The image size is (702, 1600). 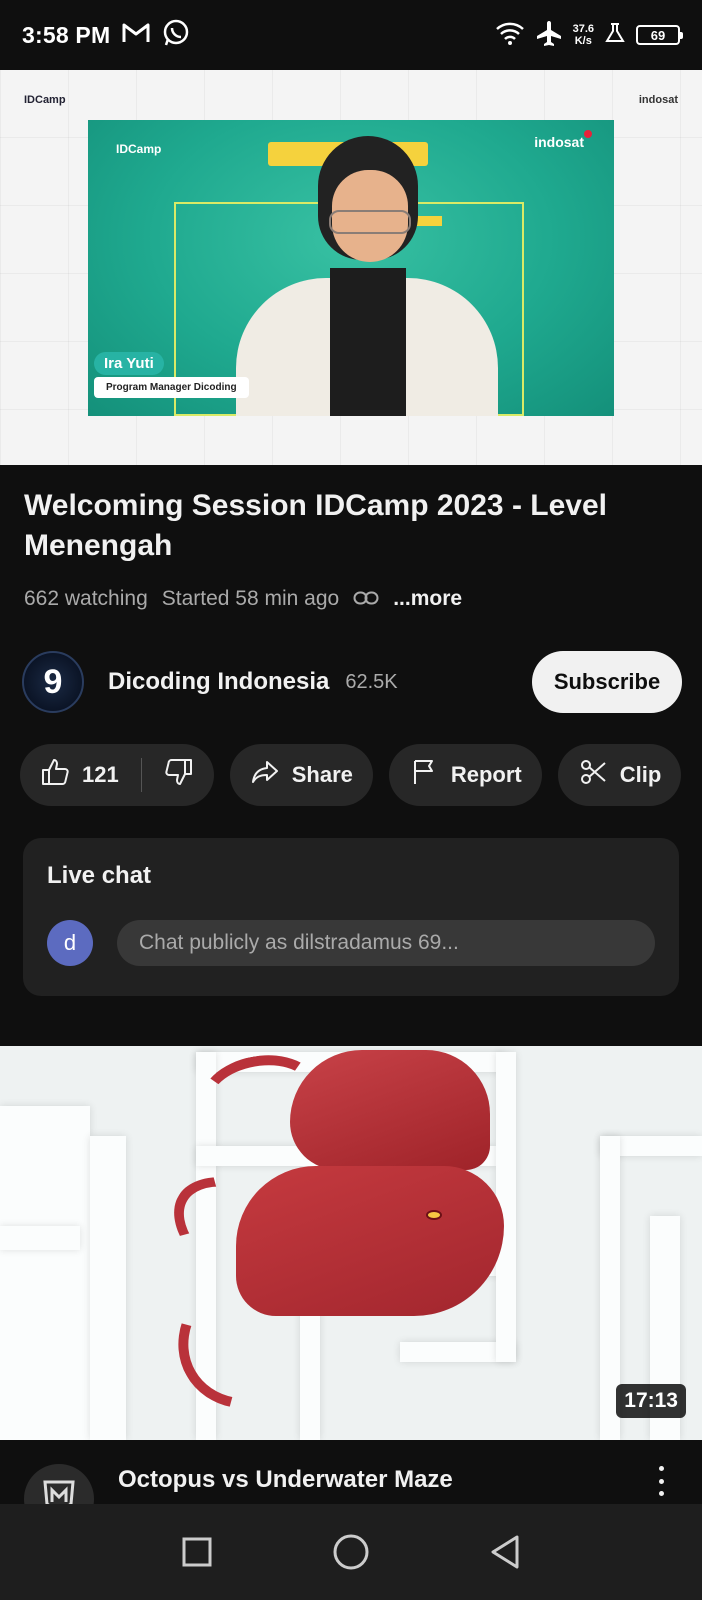 I want to click on speaker-figure, so click(x=367, y=272).